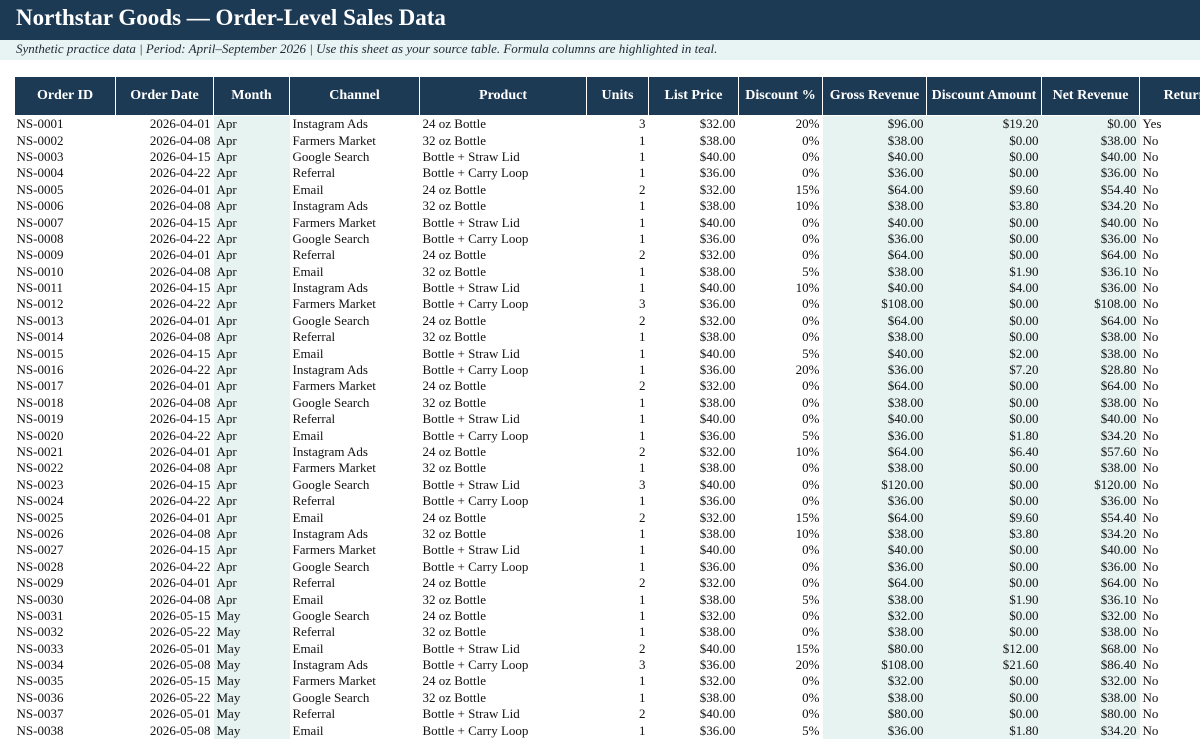  What do you see at coordinates (1090, 714) in the screenshot?
I see `cell-net: $80.00` at bounding box center [1090, 714].